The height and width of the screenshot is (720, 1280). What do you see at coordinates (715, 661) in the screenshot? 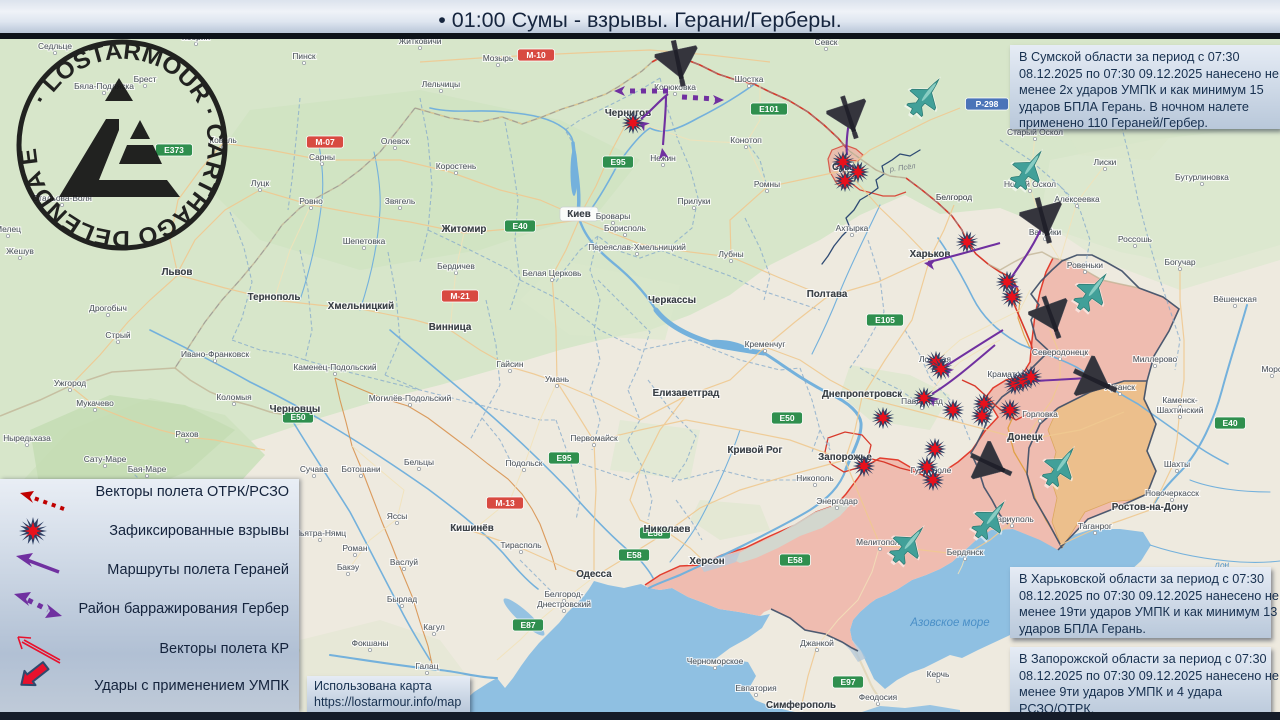
I see `svg-text: Черноморское` at bounding box center [715, 661].